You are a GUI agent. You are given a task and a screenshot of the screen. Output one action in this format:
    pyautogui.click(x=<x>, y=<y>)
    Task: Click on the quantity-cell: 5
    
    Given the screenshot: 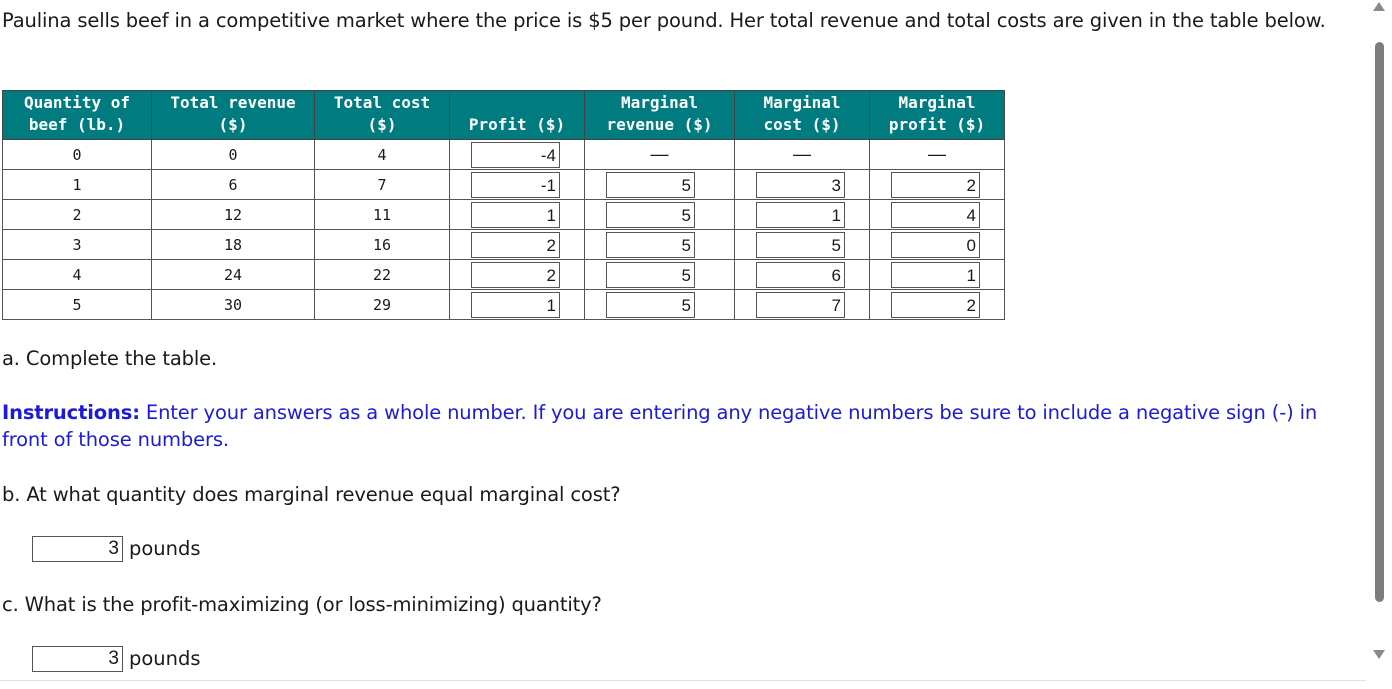 What is the action you would take?
    pyautogui.click(x=77, y=304)
    